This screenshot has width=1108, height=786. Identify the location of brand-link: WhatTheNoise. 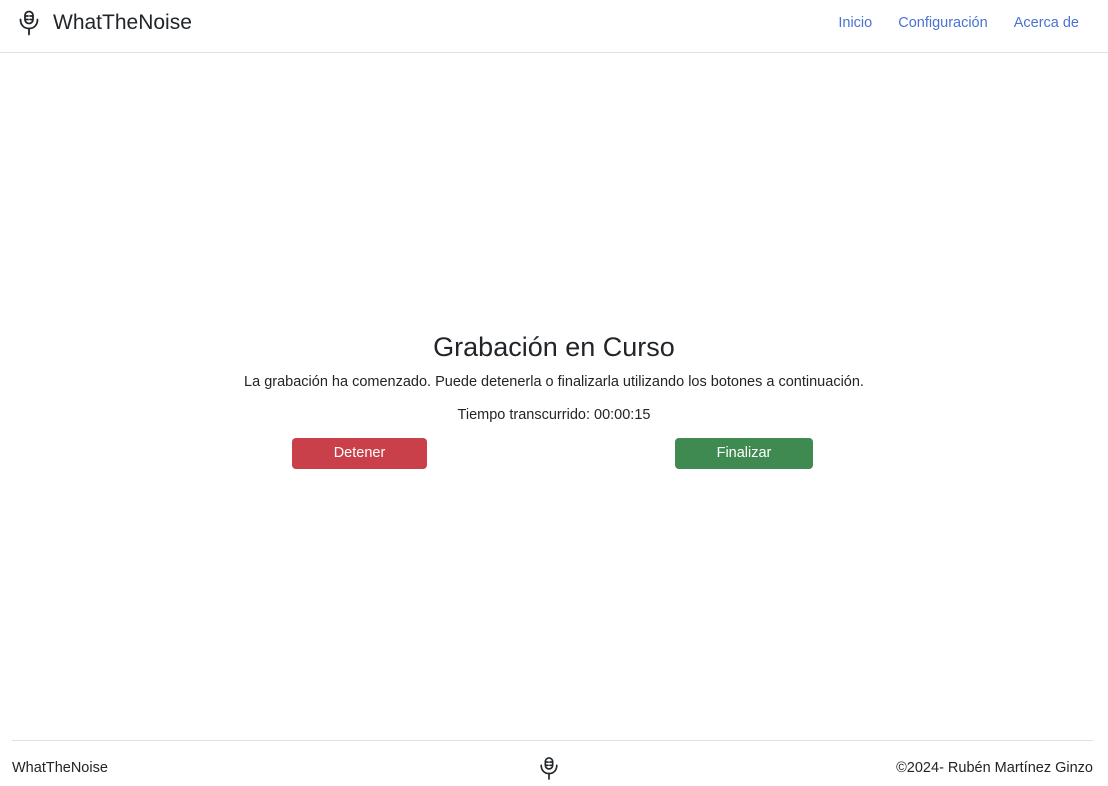
(104, 23).